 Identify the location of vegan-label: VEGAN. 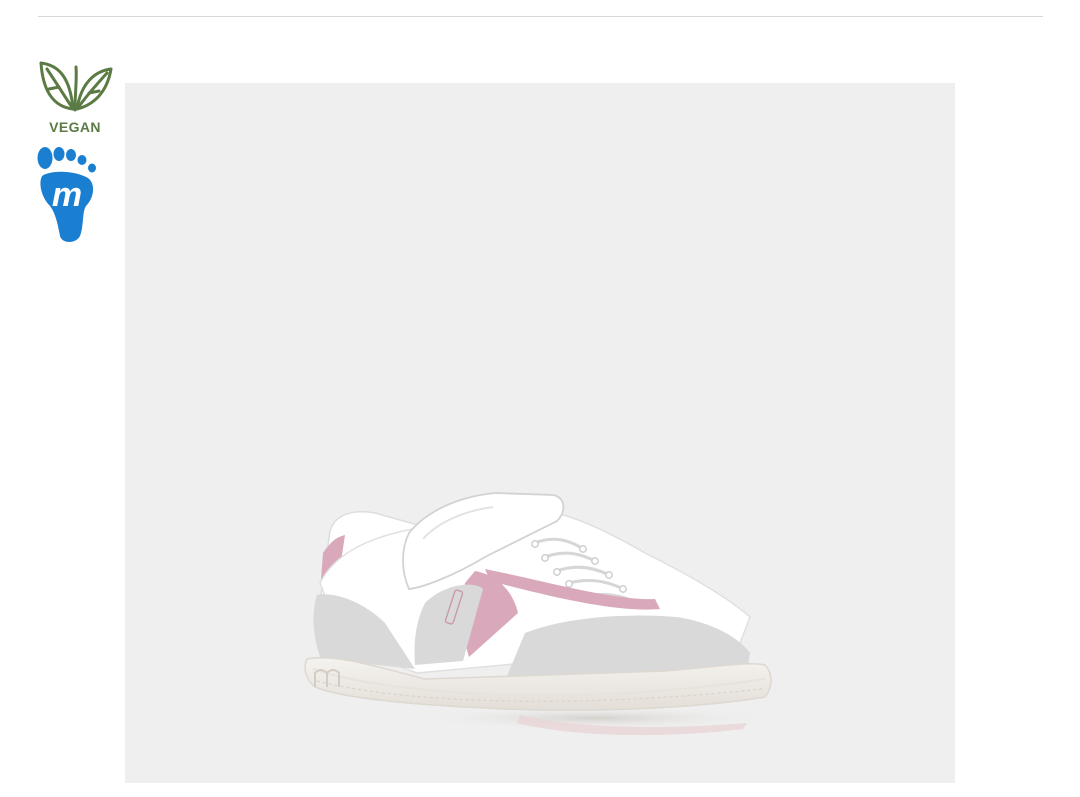
(75, 127).